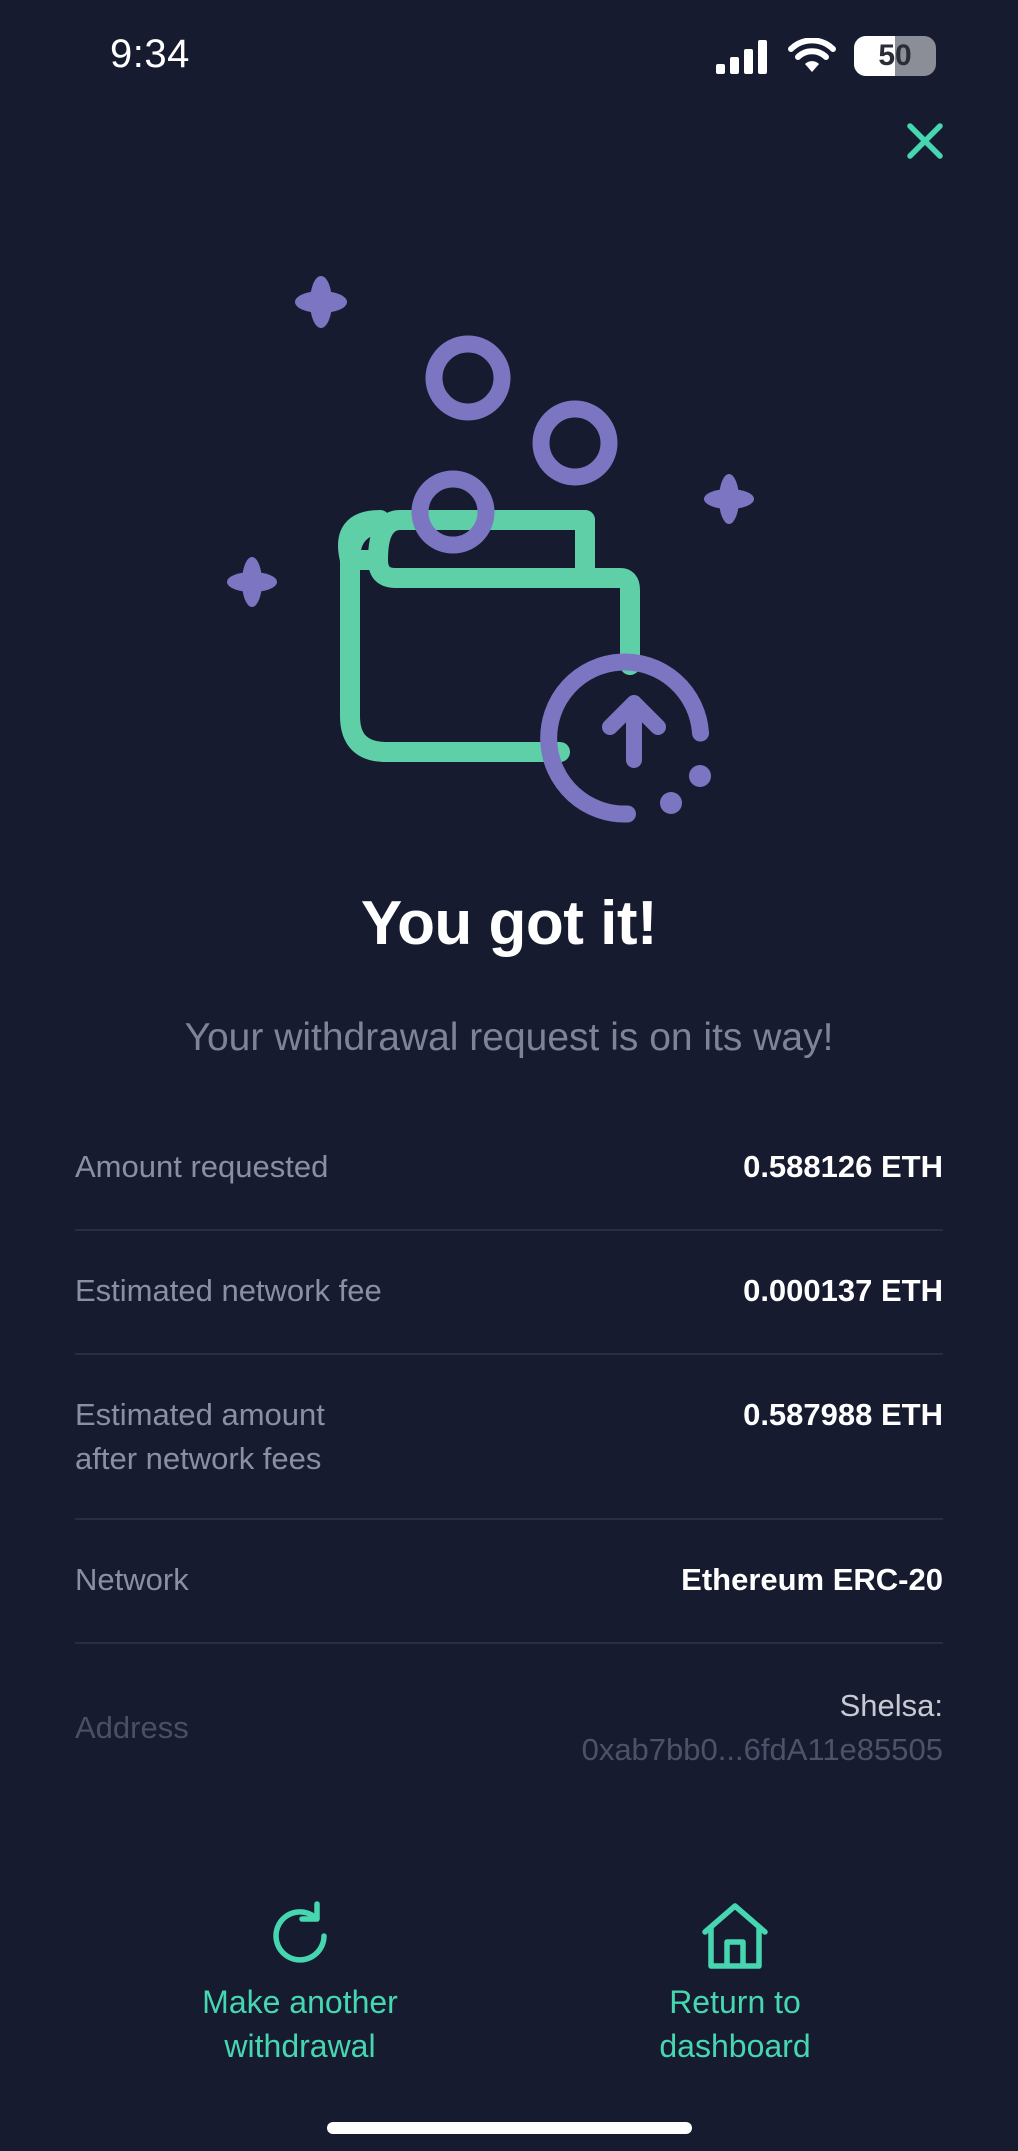 The image size is (1018, 2151). Describe the element at coordinates (200, 1414) in the screenshot. I see `amount-after-fees-label-line1: Estimated amount` at that location.